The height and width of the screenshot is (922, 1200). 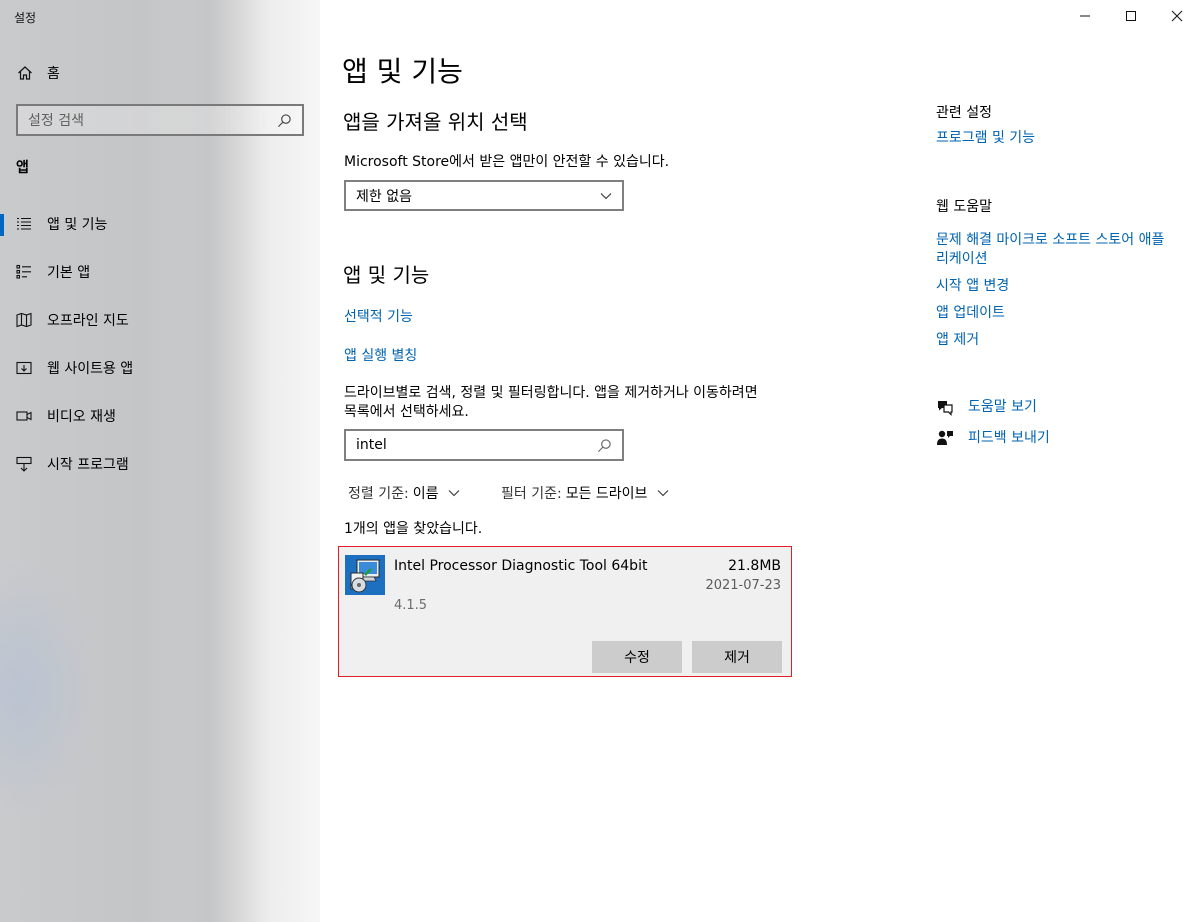 I want to click on help-link-change-startup: 시작 앱 변경, so click(x=1061, y=286).